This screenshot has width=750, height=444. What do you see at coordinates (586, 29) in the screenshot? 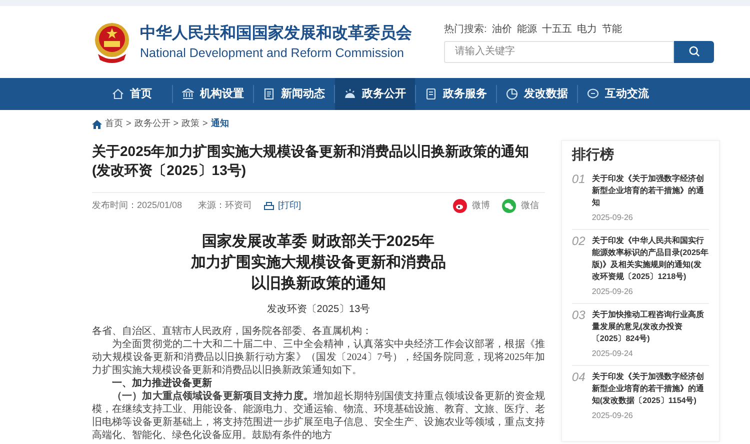
I see `hot-search-link: 电力` at bounding box center [586, 29].